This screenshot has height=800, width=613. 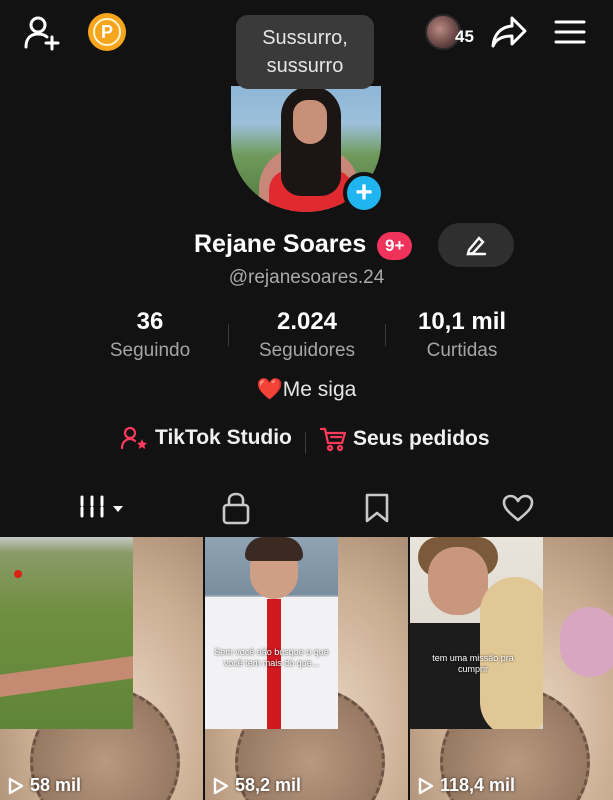 I want to click on stat-following: 36 Seguindo, so click(x=150, y=335).